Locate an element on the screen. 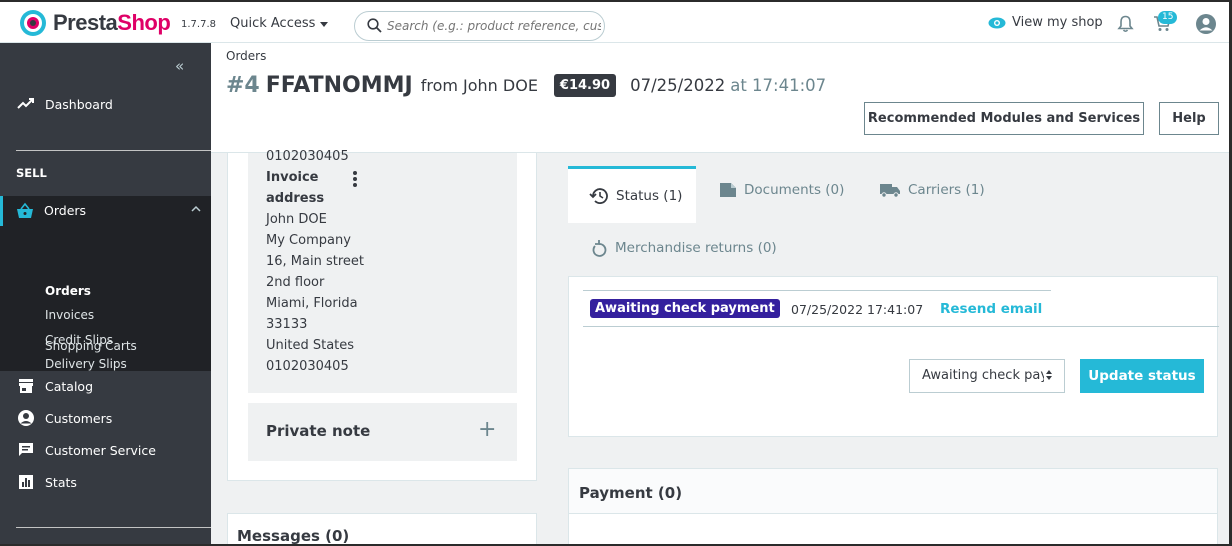 This screenshot has height=546, width=1232. search-icon is located at coordinates (374, 25).